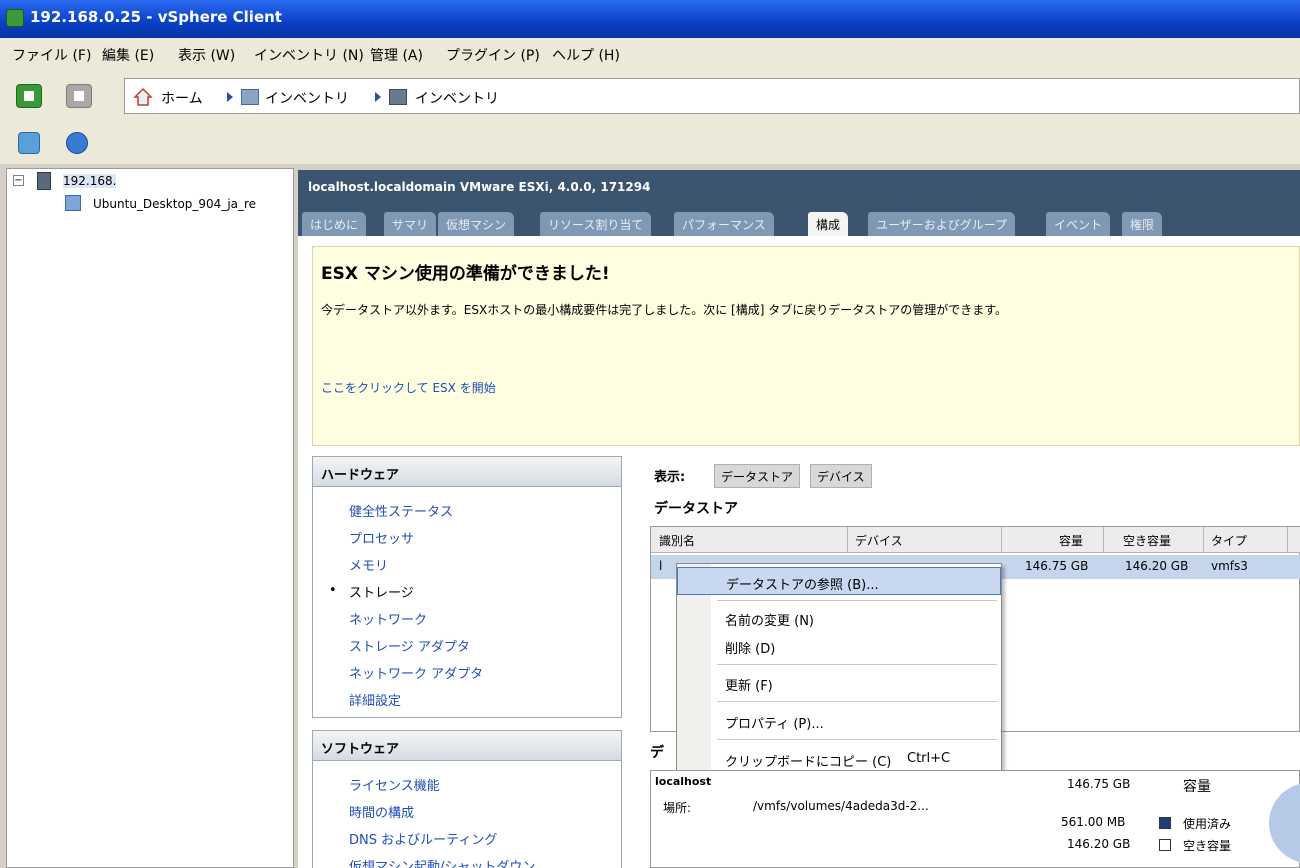  Describe the element at coordinates (143, 96) in the screenshot. I see `home-icon` at that location.